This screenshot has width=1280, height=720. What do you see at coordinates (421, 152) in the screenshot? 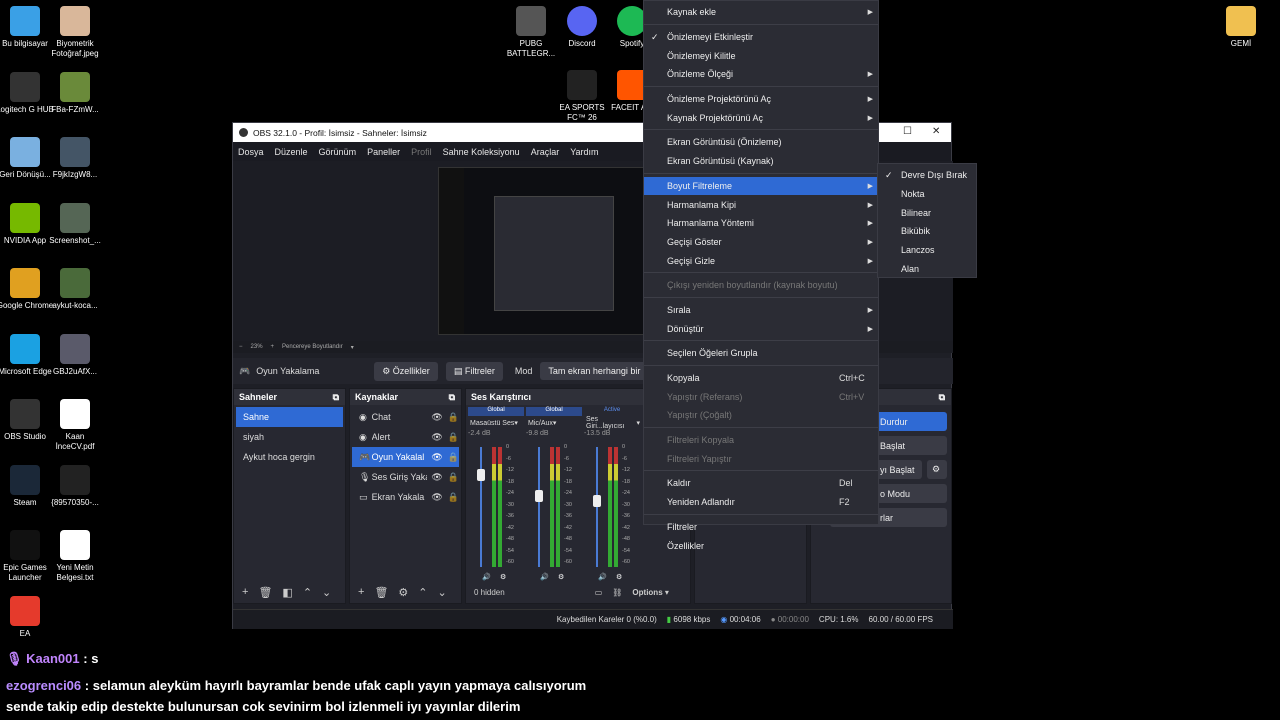
I see `menu-profil: Profil` at bounding box center [421, 152].